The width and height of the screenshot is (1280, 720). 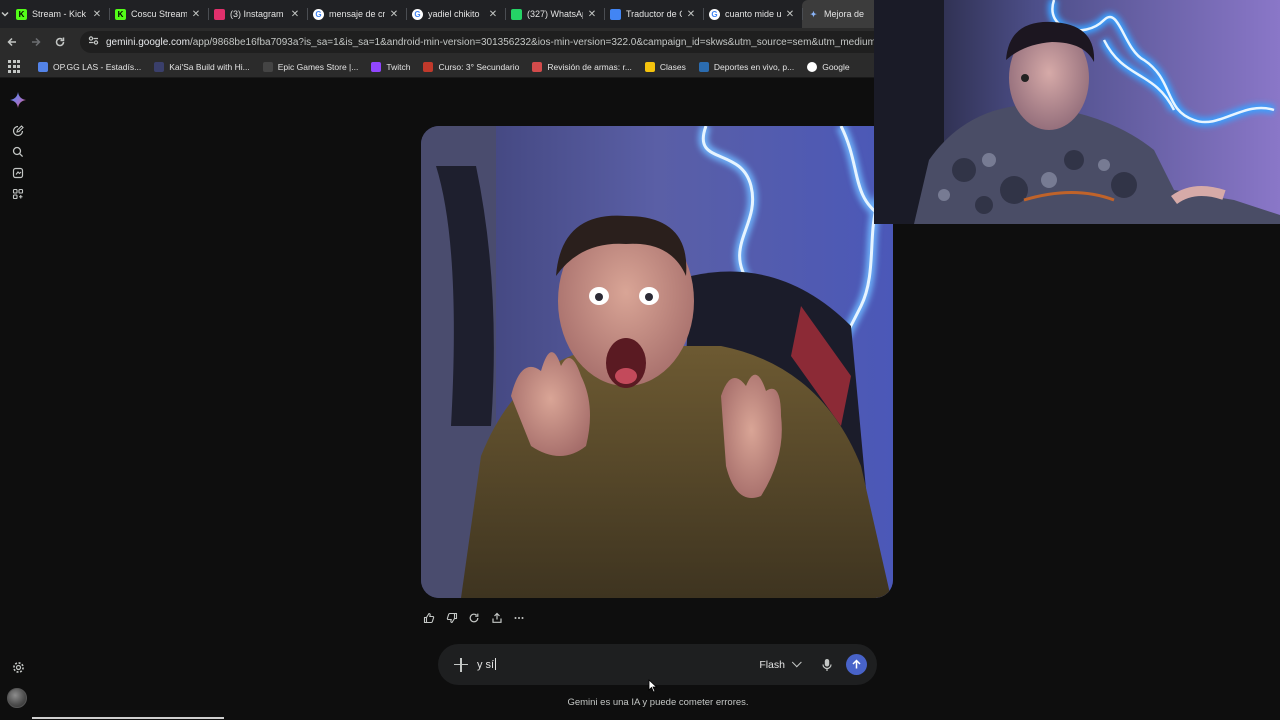 What do you see at coordinates (18, 100) in the screenshot?
I see `gemini-sparkle-icon` at bounding box center [18, 100].